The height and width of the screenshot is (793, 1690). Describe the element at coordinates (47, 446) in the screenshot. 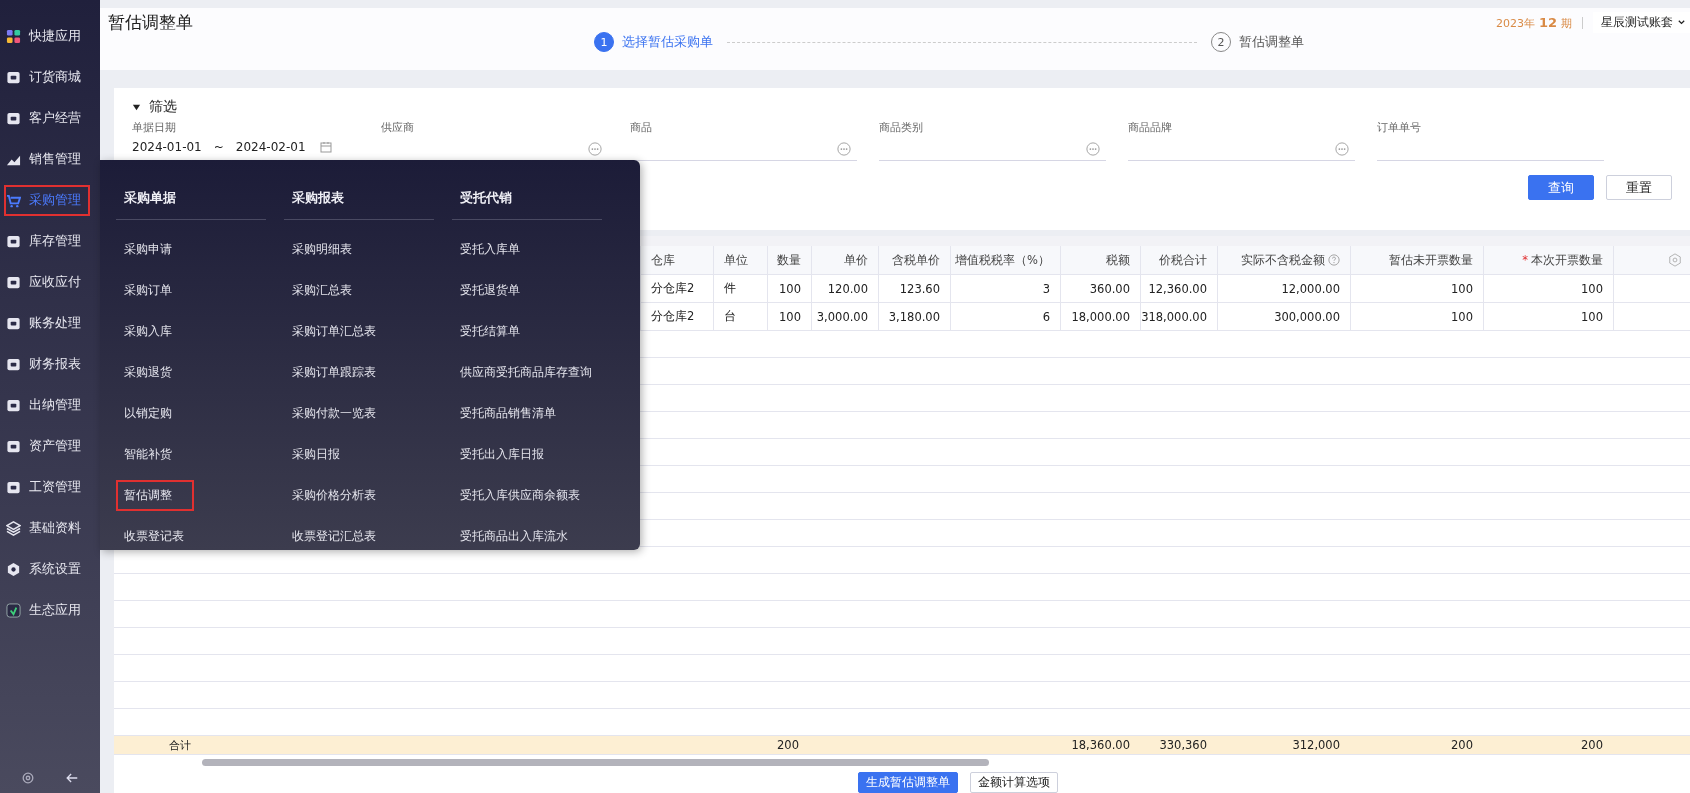

I see `sidebar-item: 资产管理` at that location.